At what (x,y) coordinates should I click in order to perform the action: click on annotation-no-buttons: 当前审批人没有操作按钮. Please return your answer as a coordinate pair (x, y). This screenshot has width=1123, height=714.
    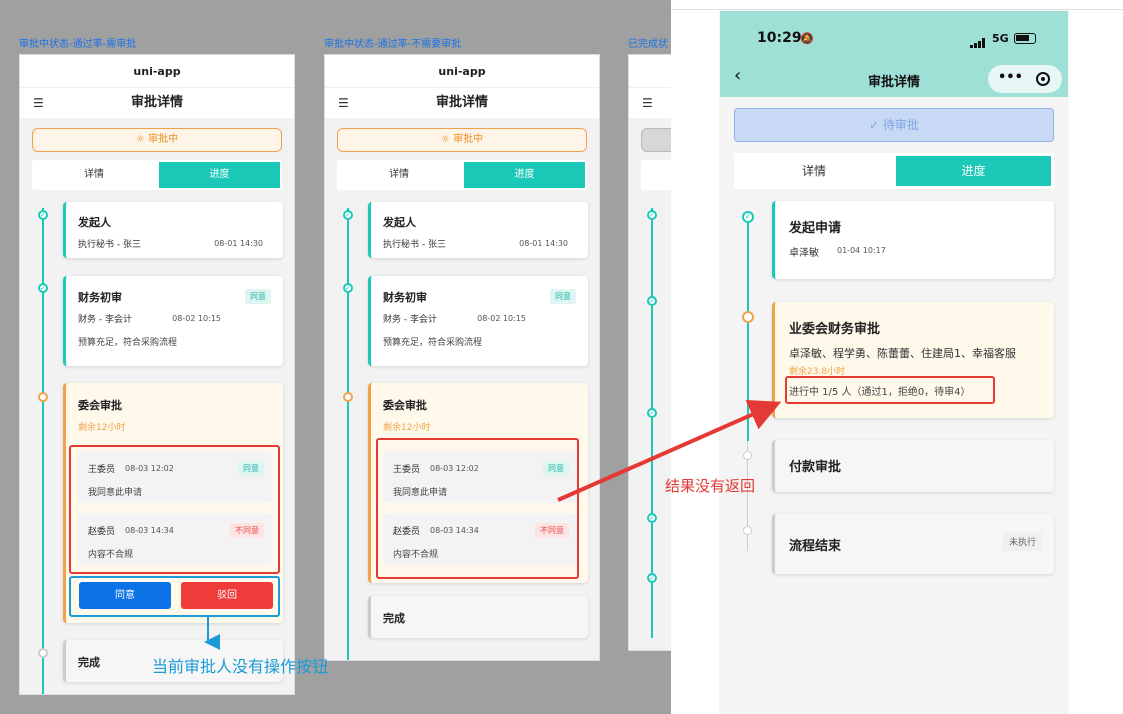
    Looking at the image, I should click on (240, 666).